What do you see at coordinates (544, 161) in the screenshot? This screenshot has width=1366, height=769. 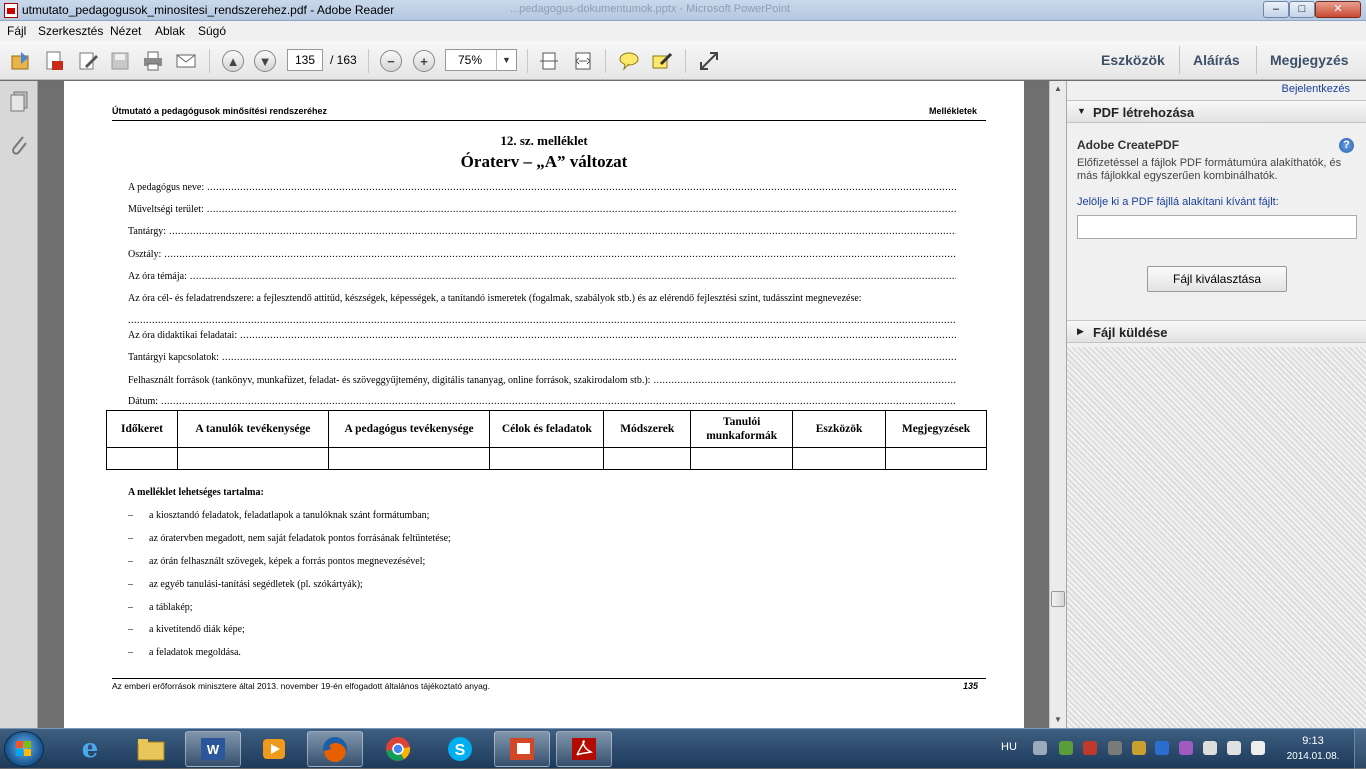 I see `document-title: Óraterv – „A” változat` at bounding box center [544, 161].